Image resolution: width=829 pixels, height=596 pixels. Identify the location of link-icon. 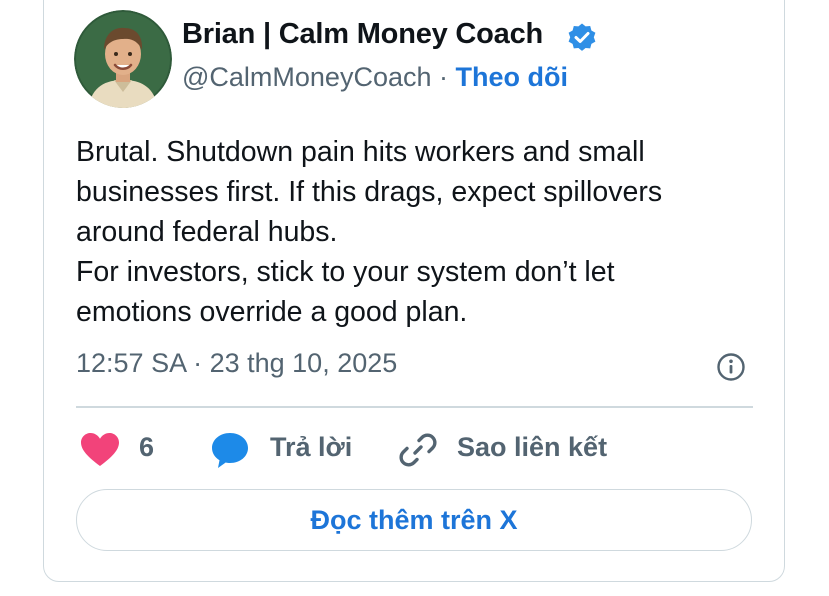
(418, 450).